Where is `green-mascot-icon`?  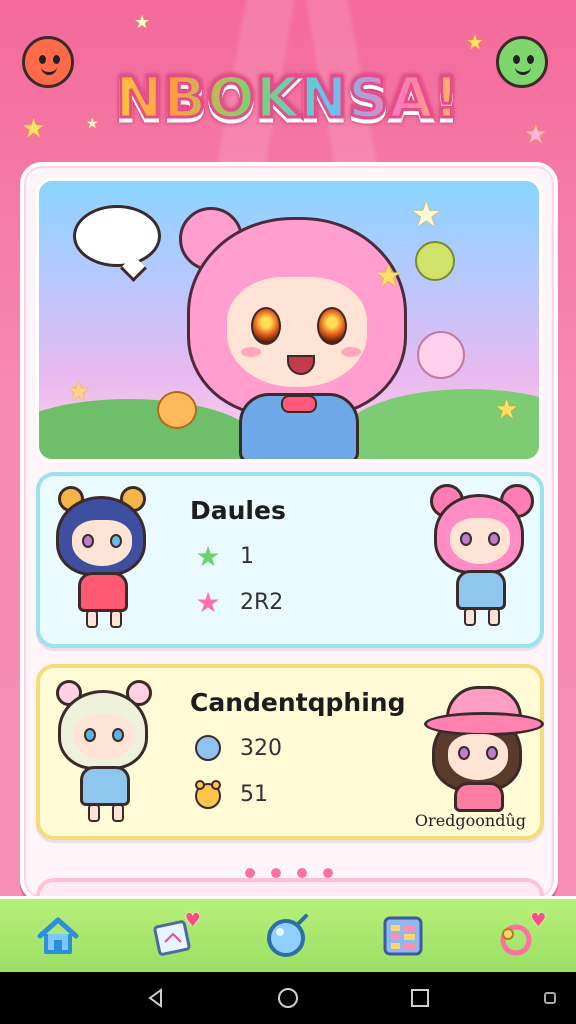
green-mascot-icon is located at coordinates (522, 62).